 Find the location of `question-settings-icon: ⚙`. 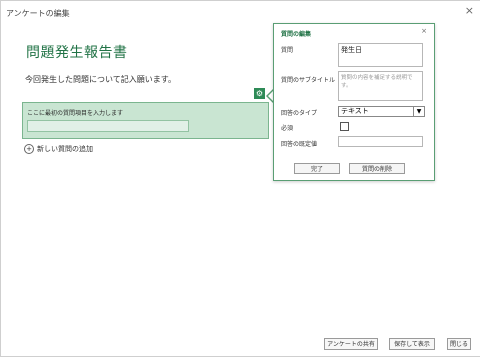

question-settings-icon: ⚙ is located at coordinates (259, 93).